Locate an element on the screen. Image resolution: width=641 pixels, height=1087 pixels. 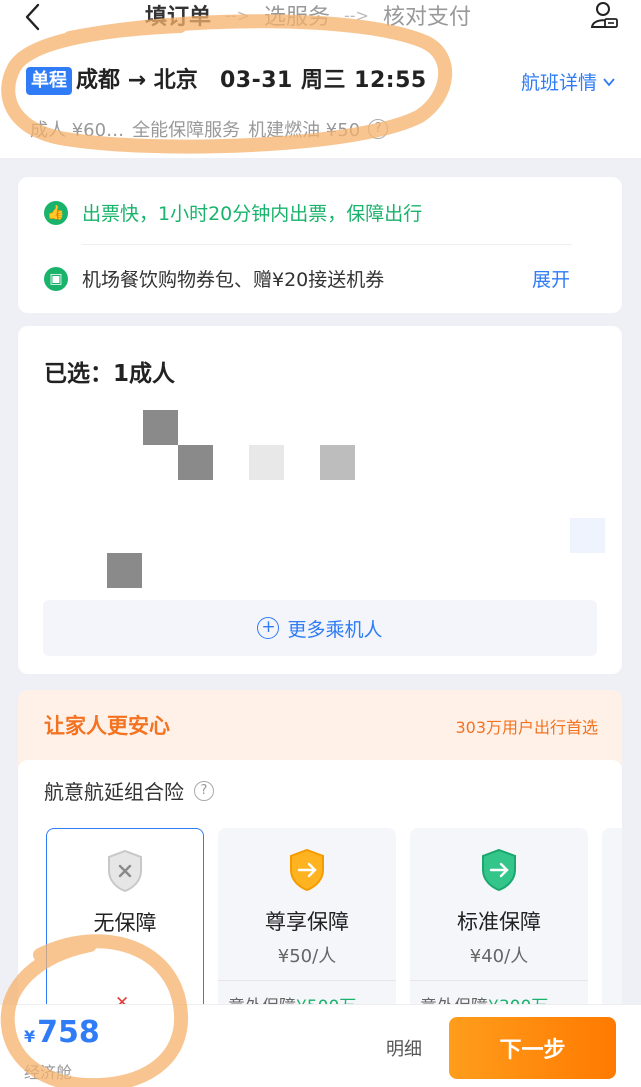
flight-datetime: 03-31 周三 12:55 is located at coordinates (323, 80).